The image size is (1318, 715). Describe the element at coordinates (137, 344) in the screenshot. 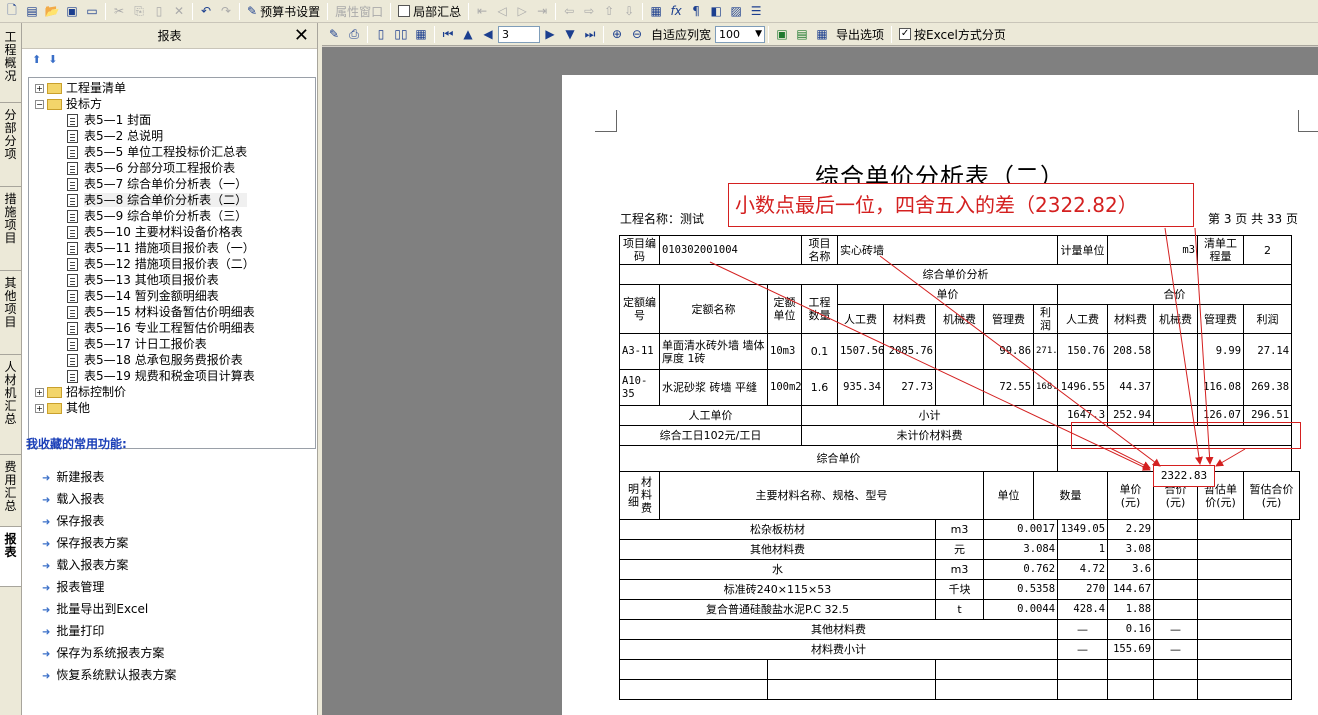

I see `tree-node: 表5—17 计日工报价表` at that location.